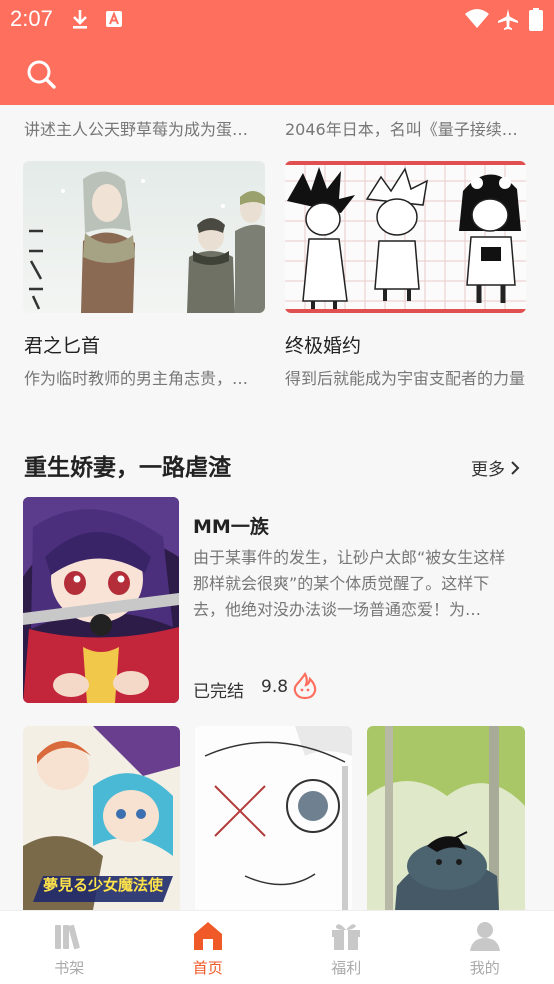 The height and width of the screenshot is (984, 554). Describe the element at coordinates (69, 968) in the screenshot. I see `tab-label: 书架` at that location.